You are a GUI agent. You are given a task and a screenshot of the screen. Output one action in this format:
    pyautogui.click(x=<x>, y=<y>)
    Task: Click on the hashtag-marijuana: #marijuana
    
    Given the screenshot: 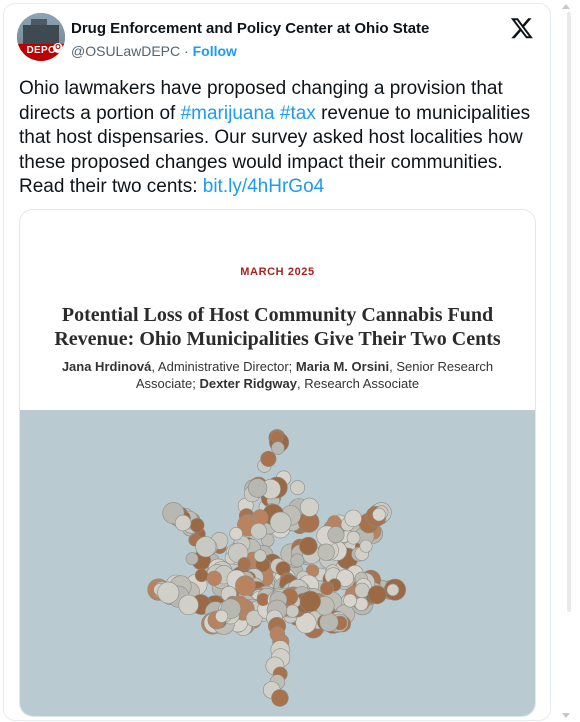 What is the action you would take?
    pyautogui.click(x=228, y=113)
    